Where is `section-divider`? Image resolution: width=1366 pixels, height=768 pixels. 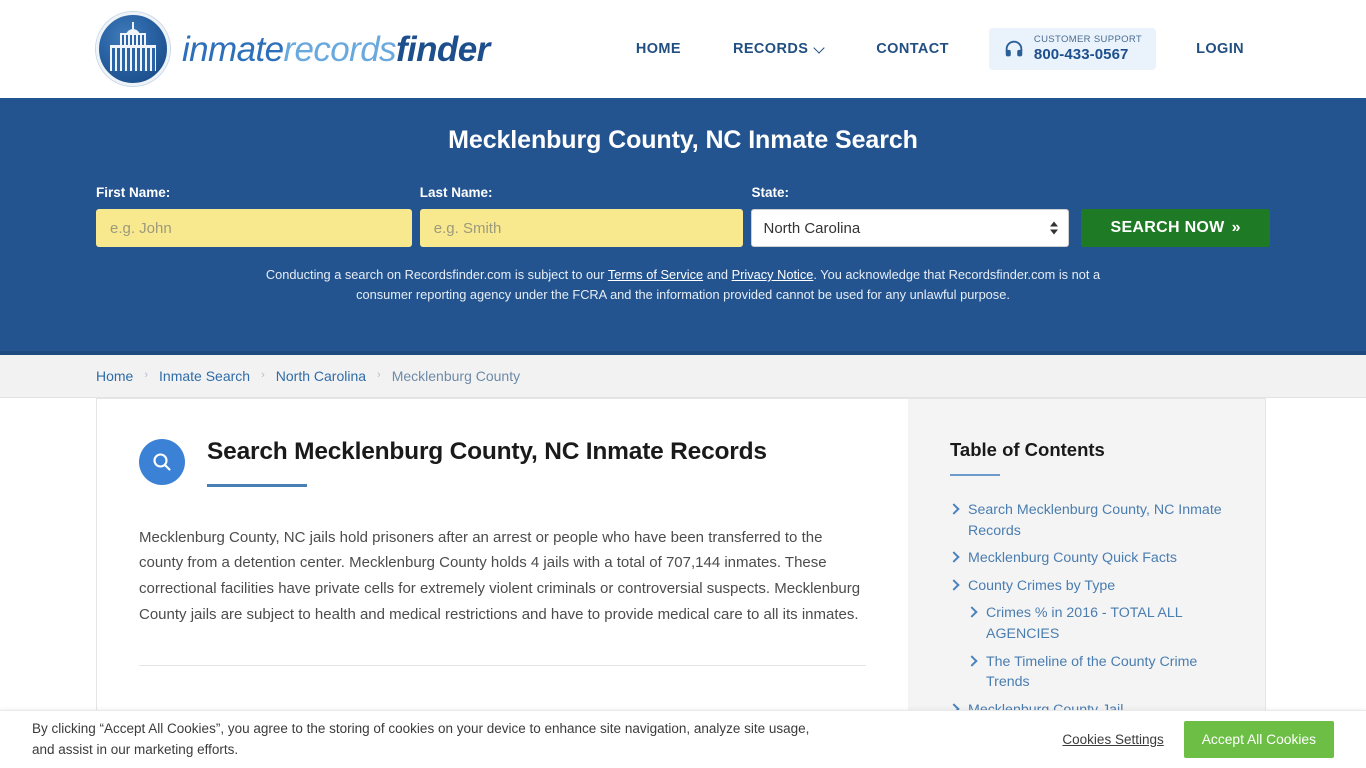 section-divider is located at coordinates (502, 665).